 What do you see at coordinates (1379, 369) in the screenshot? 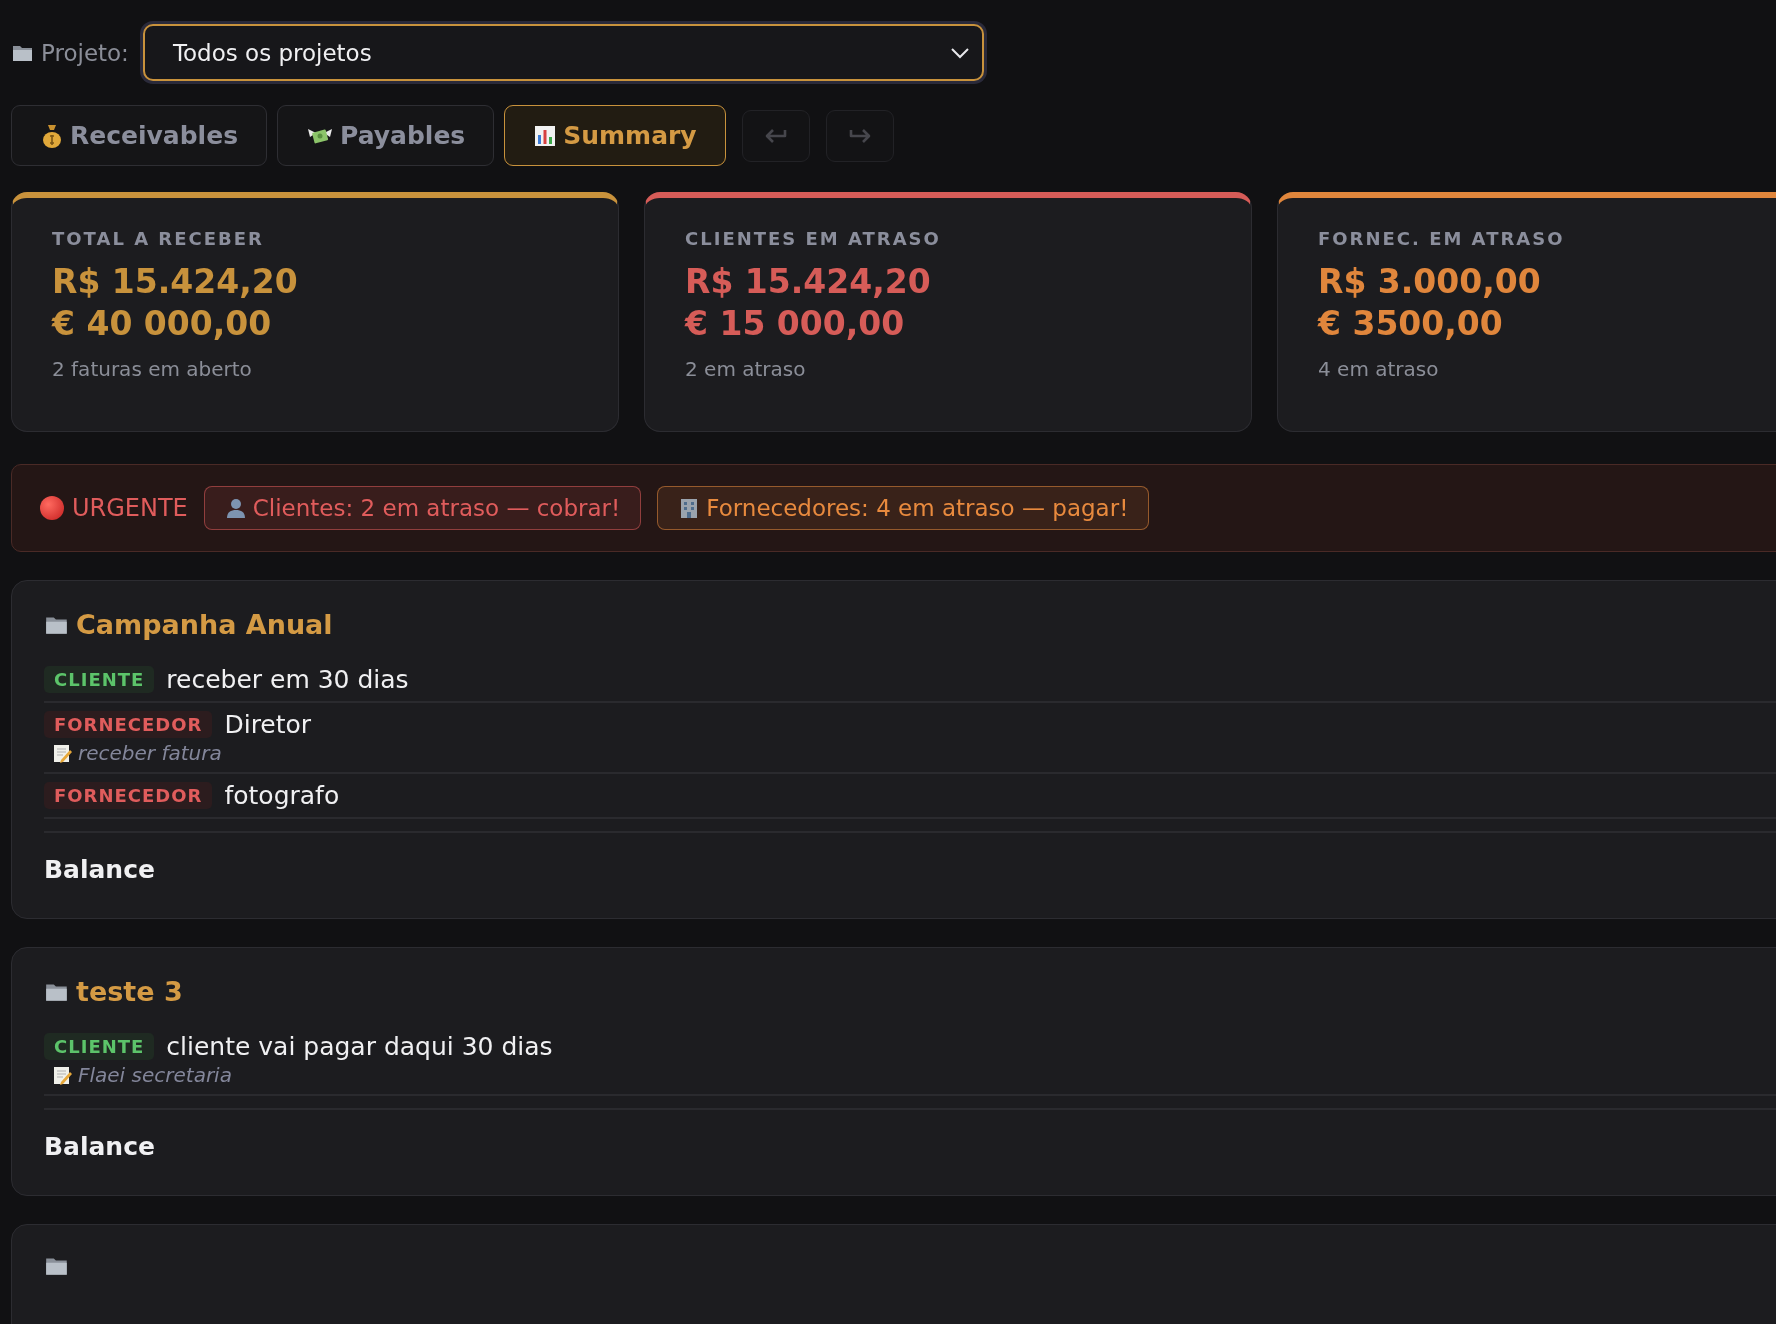
I see `card-caption: 4 em atraso` at bounding box center [1379, 369].